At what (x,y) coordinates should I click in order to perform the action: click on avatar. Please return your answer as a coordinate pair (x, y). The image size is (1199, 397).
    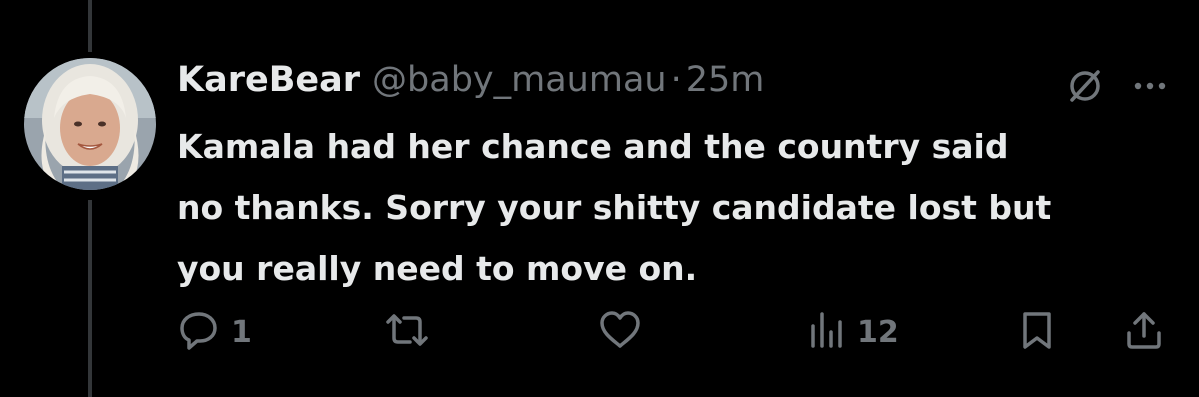
    Looking at the image, I should click on (90, 124).